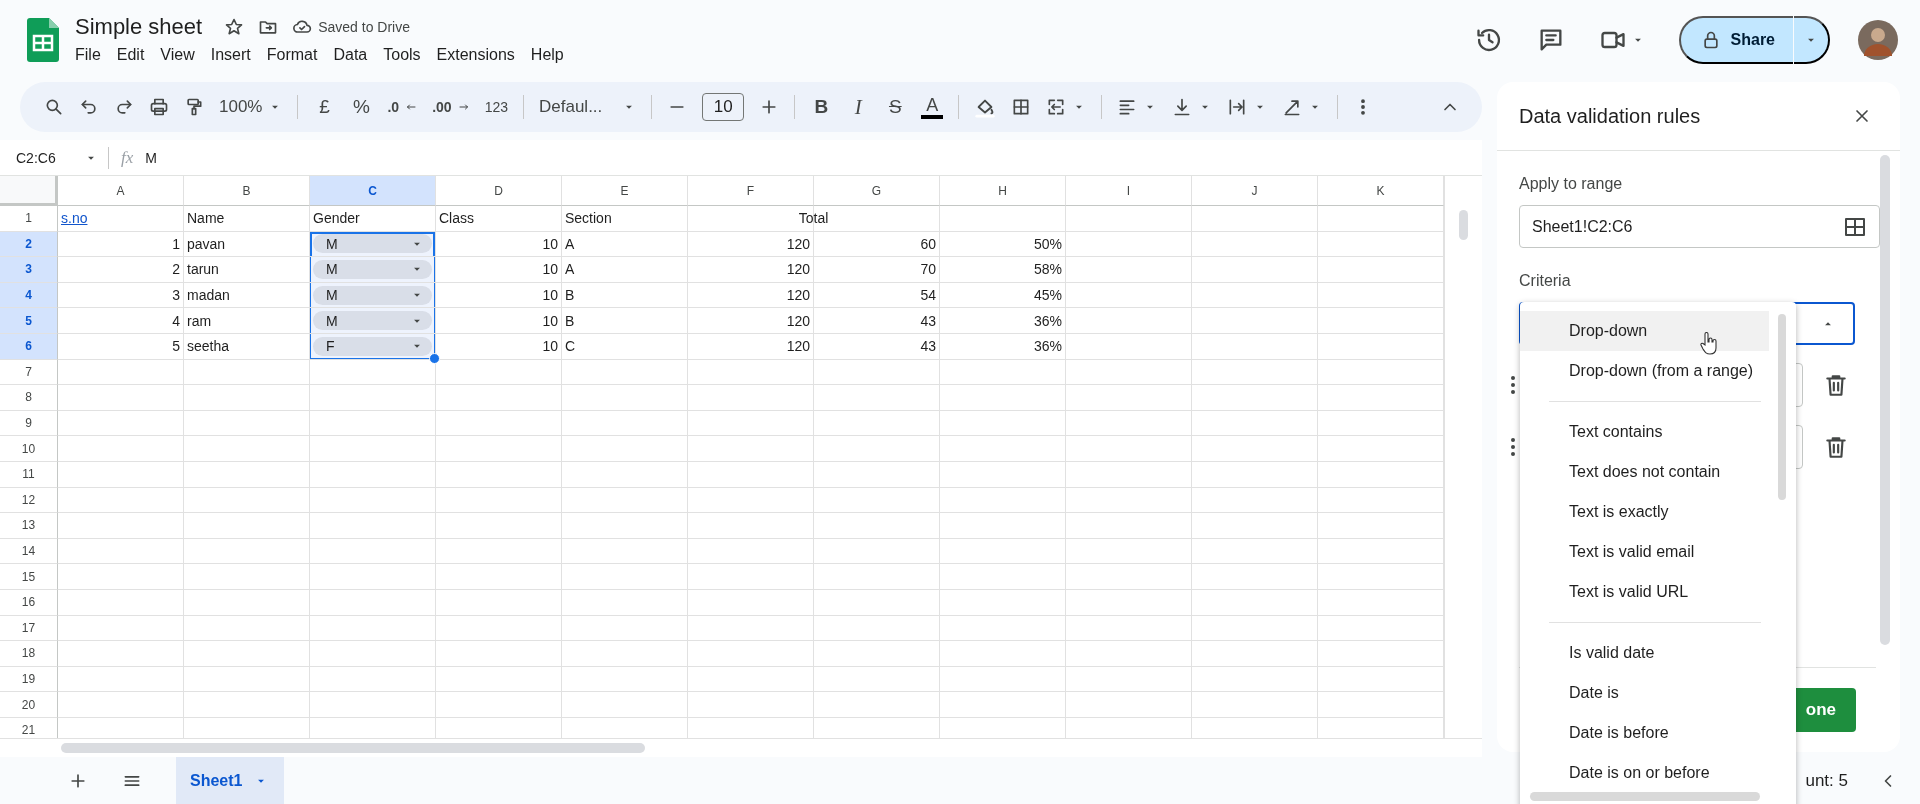 Image resolution: width=1920 pixels, height=804 pixels. What do you see at coordinates (234, 27) in the screenshot?
I see `star-icon` at bounding box center [234, 27].